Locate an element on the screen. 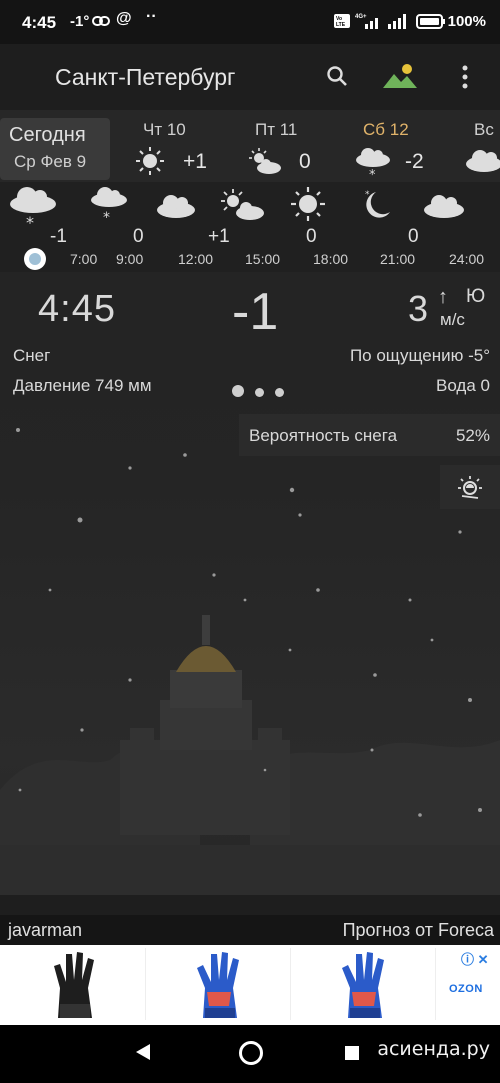 The width and height of the screenshot is (500, 1083). wind-unit: м/с is located at coordinates (452, 319).